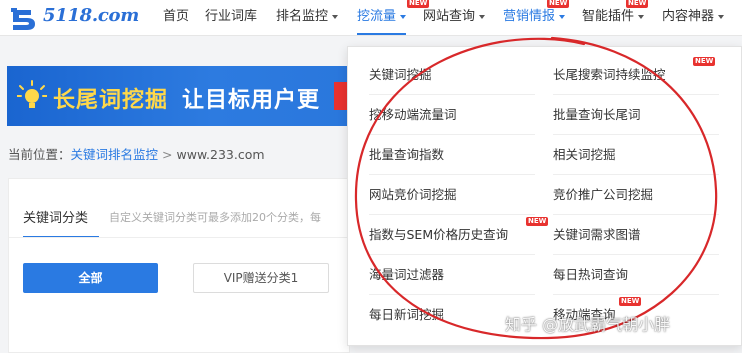 Image resolution: width=742 pixels, height=353 pixels. I want to click on nav-industry-lexicon: 行业词库, so click(231, 17).